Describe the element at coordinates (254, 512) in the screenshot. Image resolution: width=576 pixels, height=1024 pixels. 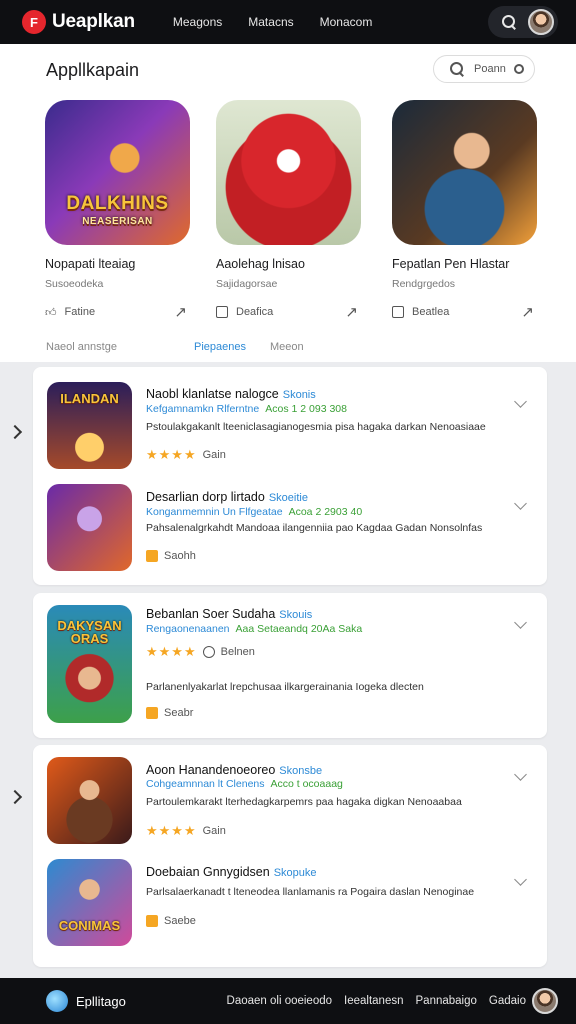
I see `app-meta: Konganmemnin Un Flfgeatae Acoa 2 2903 40` at that location.